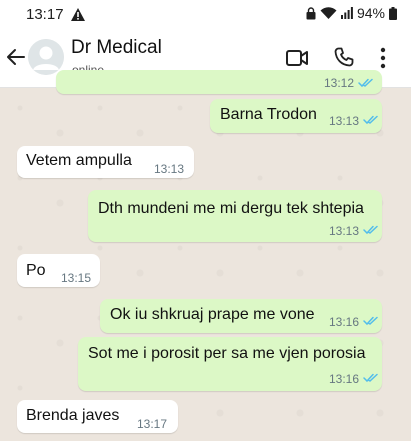  What do you see at coordinates (268, 114) in the screenshot?
I see `message-text: Barna Trodon` at bounding box center [268, 114].